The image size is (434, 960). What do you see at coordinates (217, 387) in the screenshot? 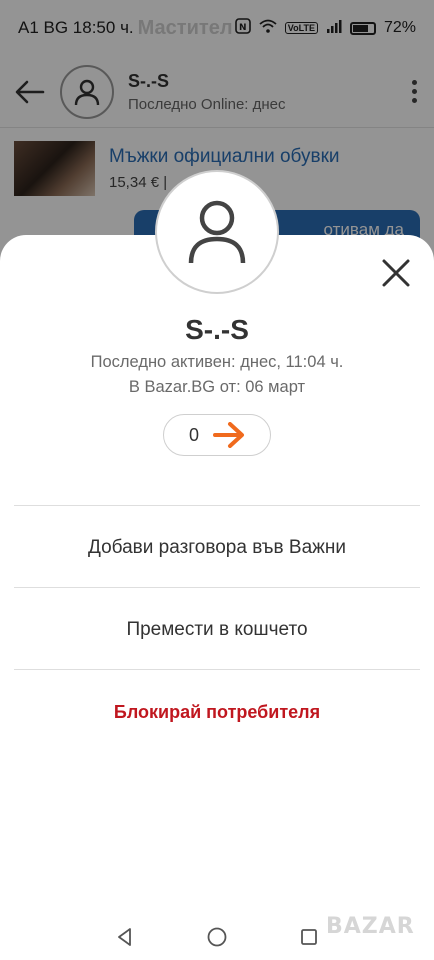
I see `profile-member-since: В Bazar.BG от: 06 март` at bounding box center [217, 387].